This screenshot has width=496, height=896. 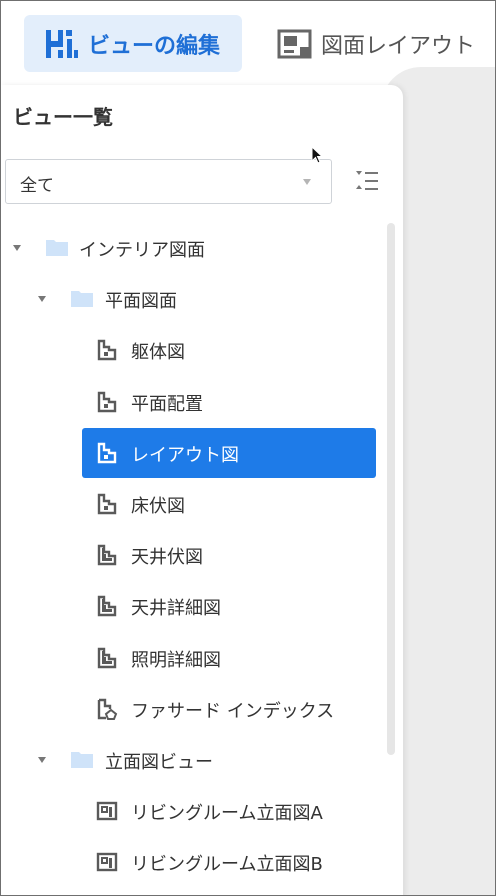 I want to click on tree-folder-item: 平面図面, so click(x=191, y=299).